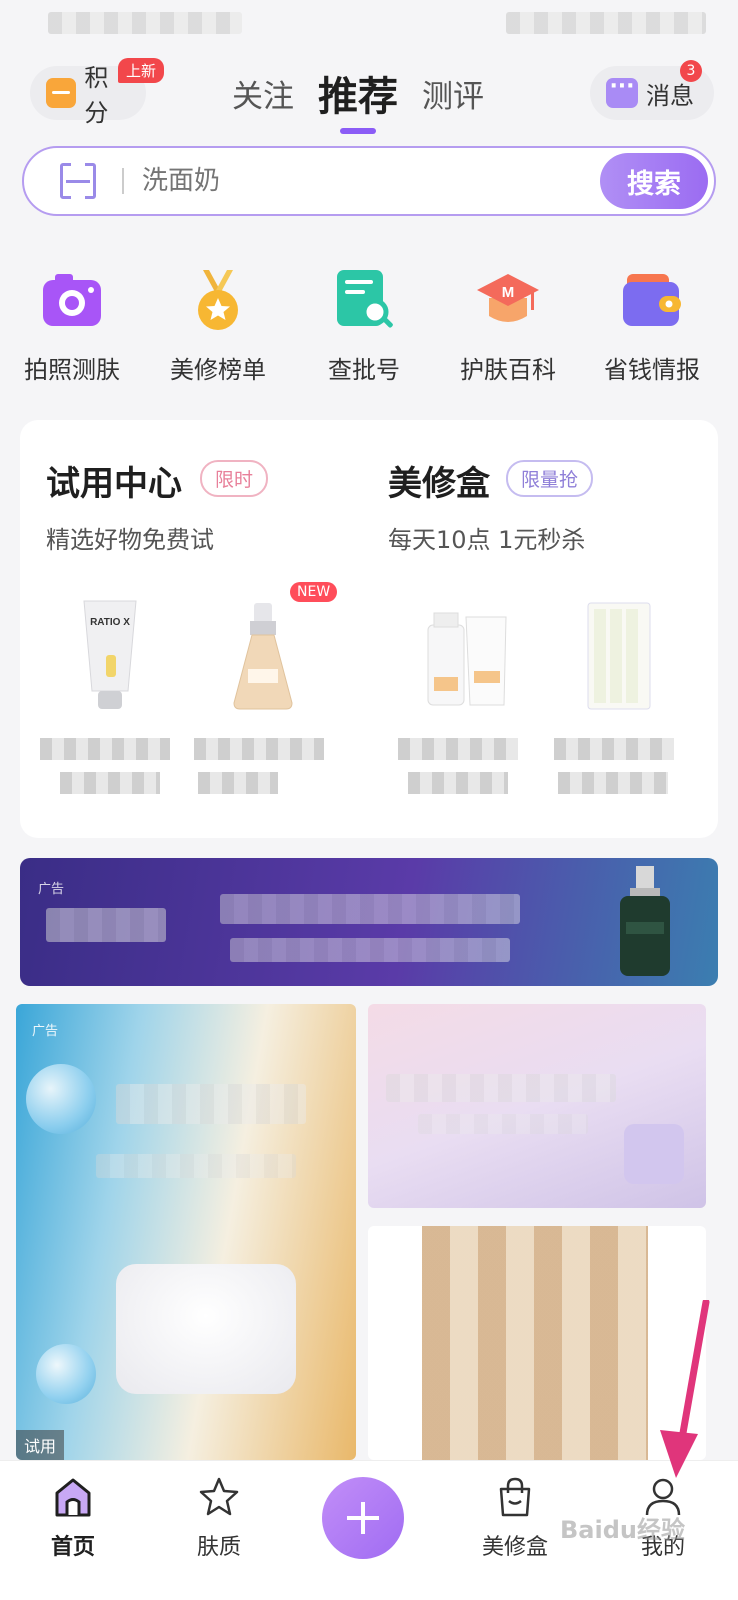 The image size is (738, 1600). I want to click on plus-icon, so click(363, 1518).